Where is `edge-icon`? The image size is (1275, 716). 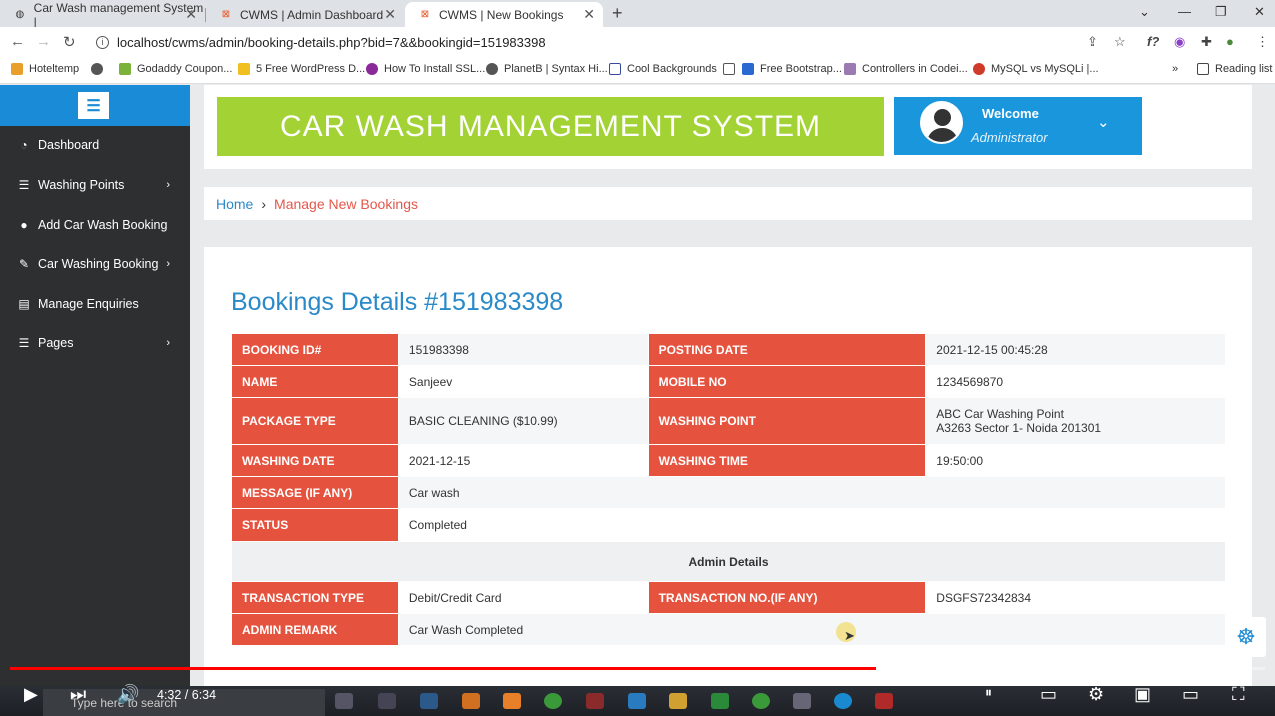 edge-icon is located at coordinates (843, 701).